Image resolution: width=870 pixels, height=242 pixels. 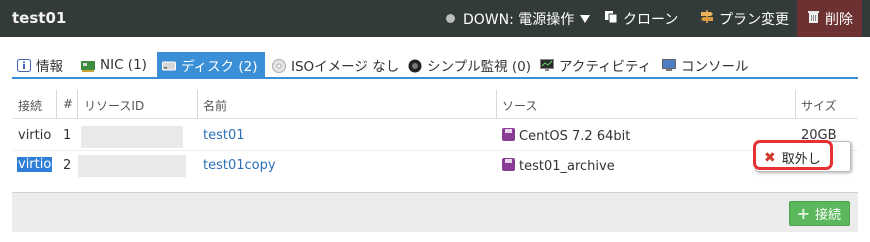 I want to click on disk-drive-icon, so click(x=169, y=65).